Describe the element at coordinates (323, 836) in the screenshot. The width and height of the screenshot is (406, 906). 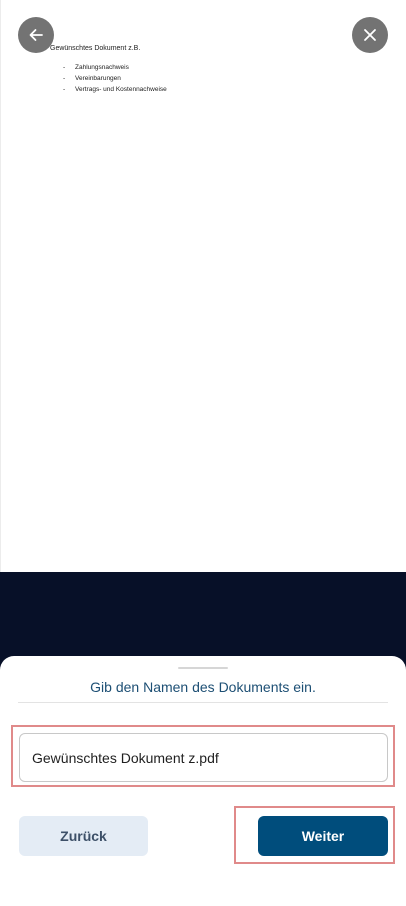
I see `weiter-button: Weiter` at that location.